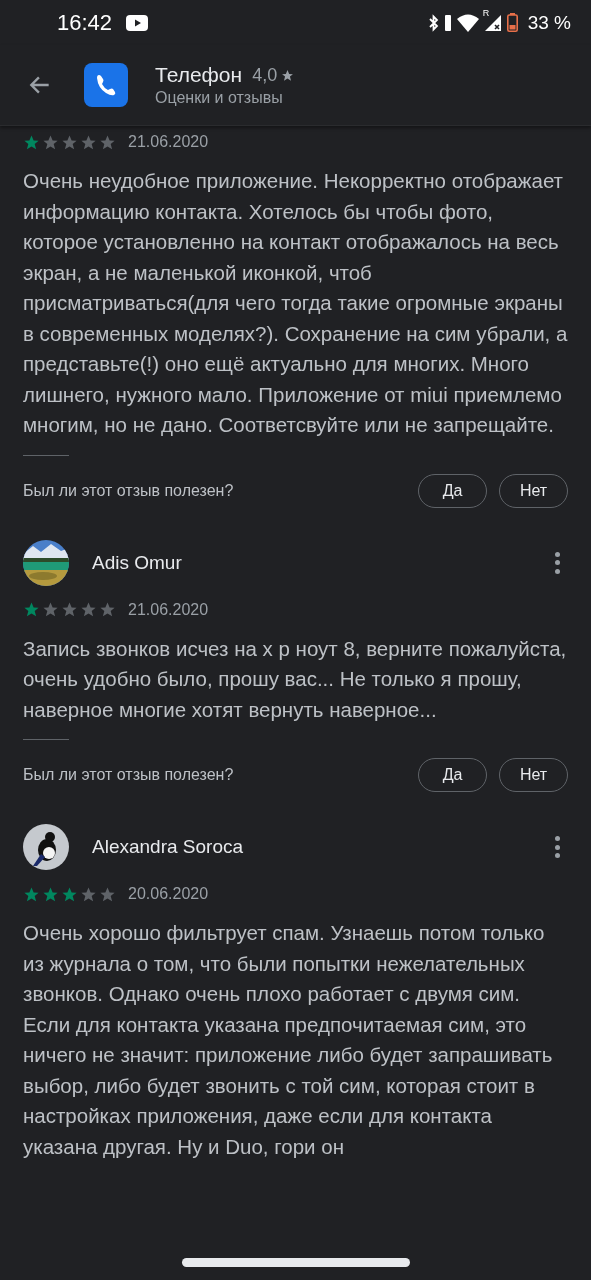 This screenshot has height=1280, width=591. Describe the element at coordinates (219, 98) in the screenshot. I see `page-subtitle: Оценки и отзывы` at that location.